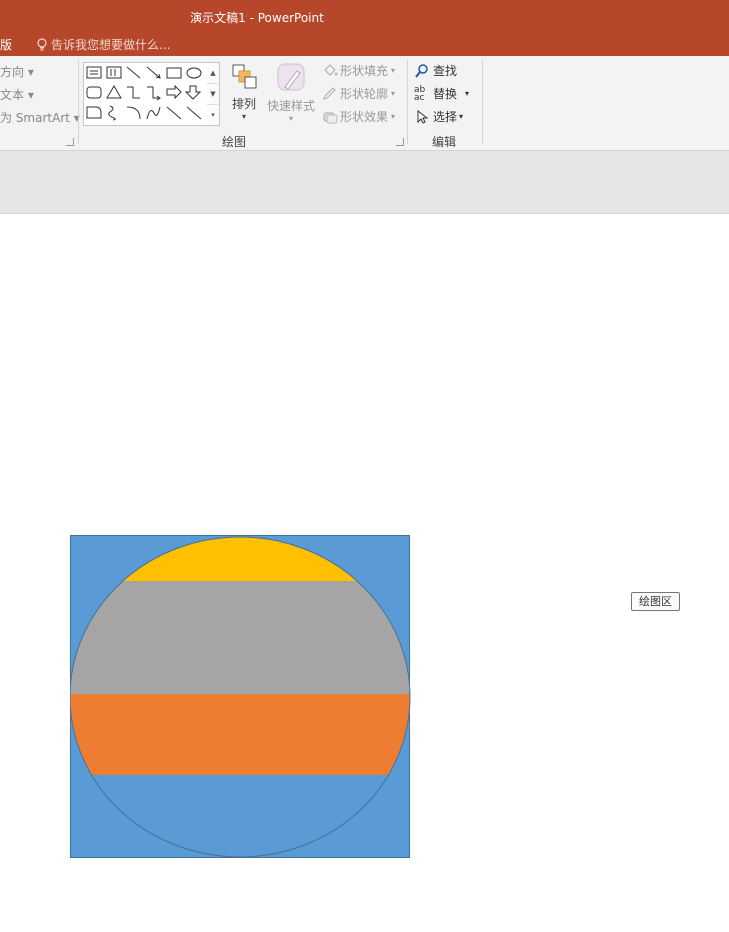  Describe the element at coordinates (35, 118) in the screenshot. I see `convert-smartart-label: 为 SmartArt` at that location.